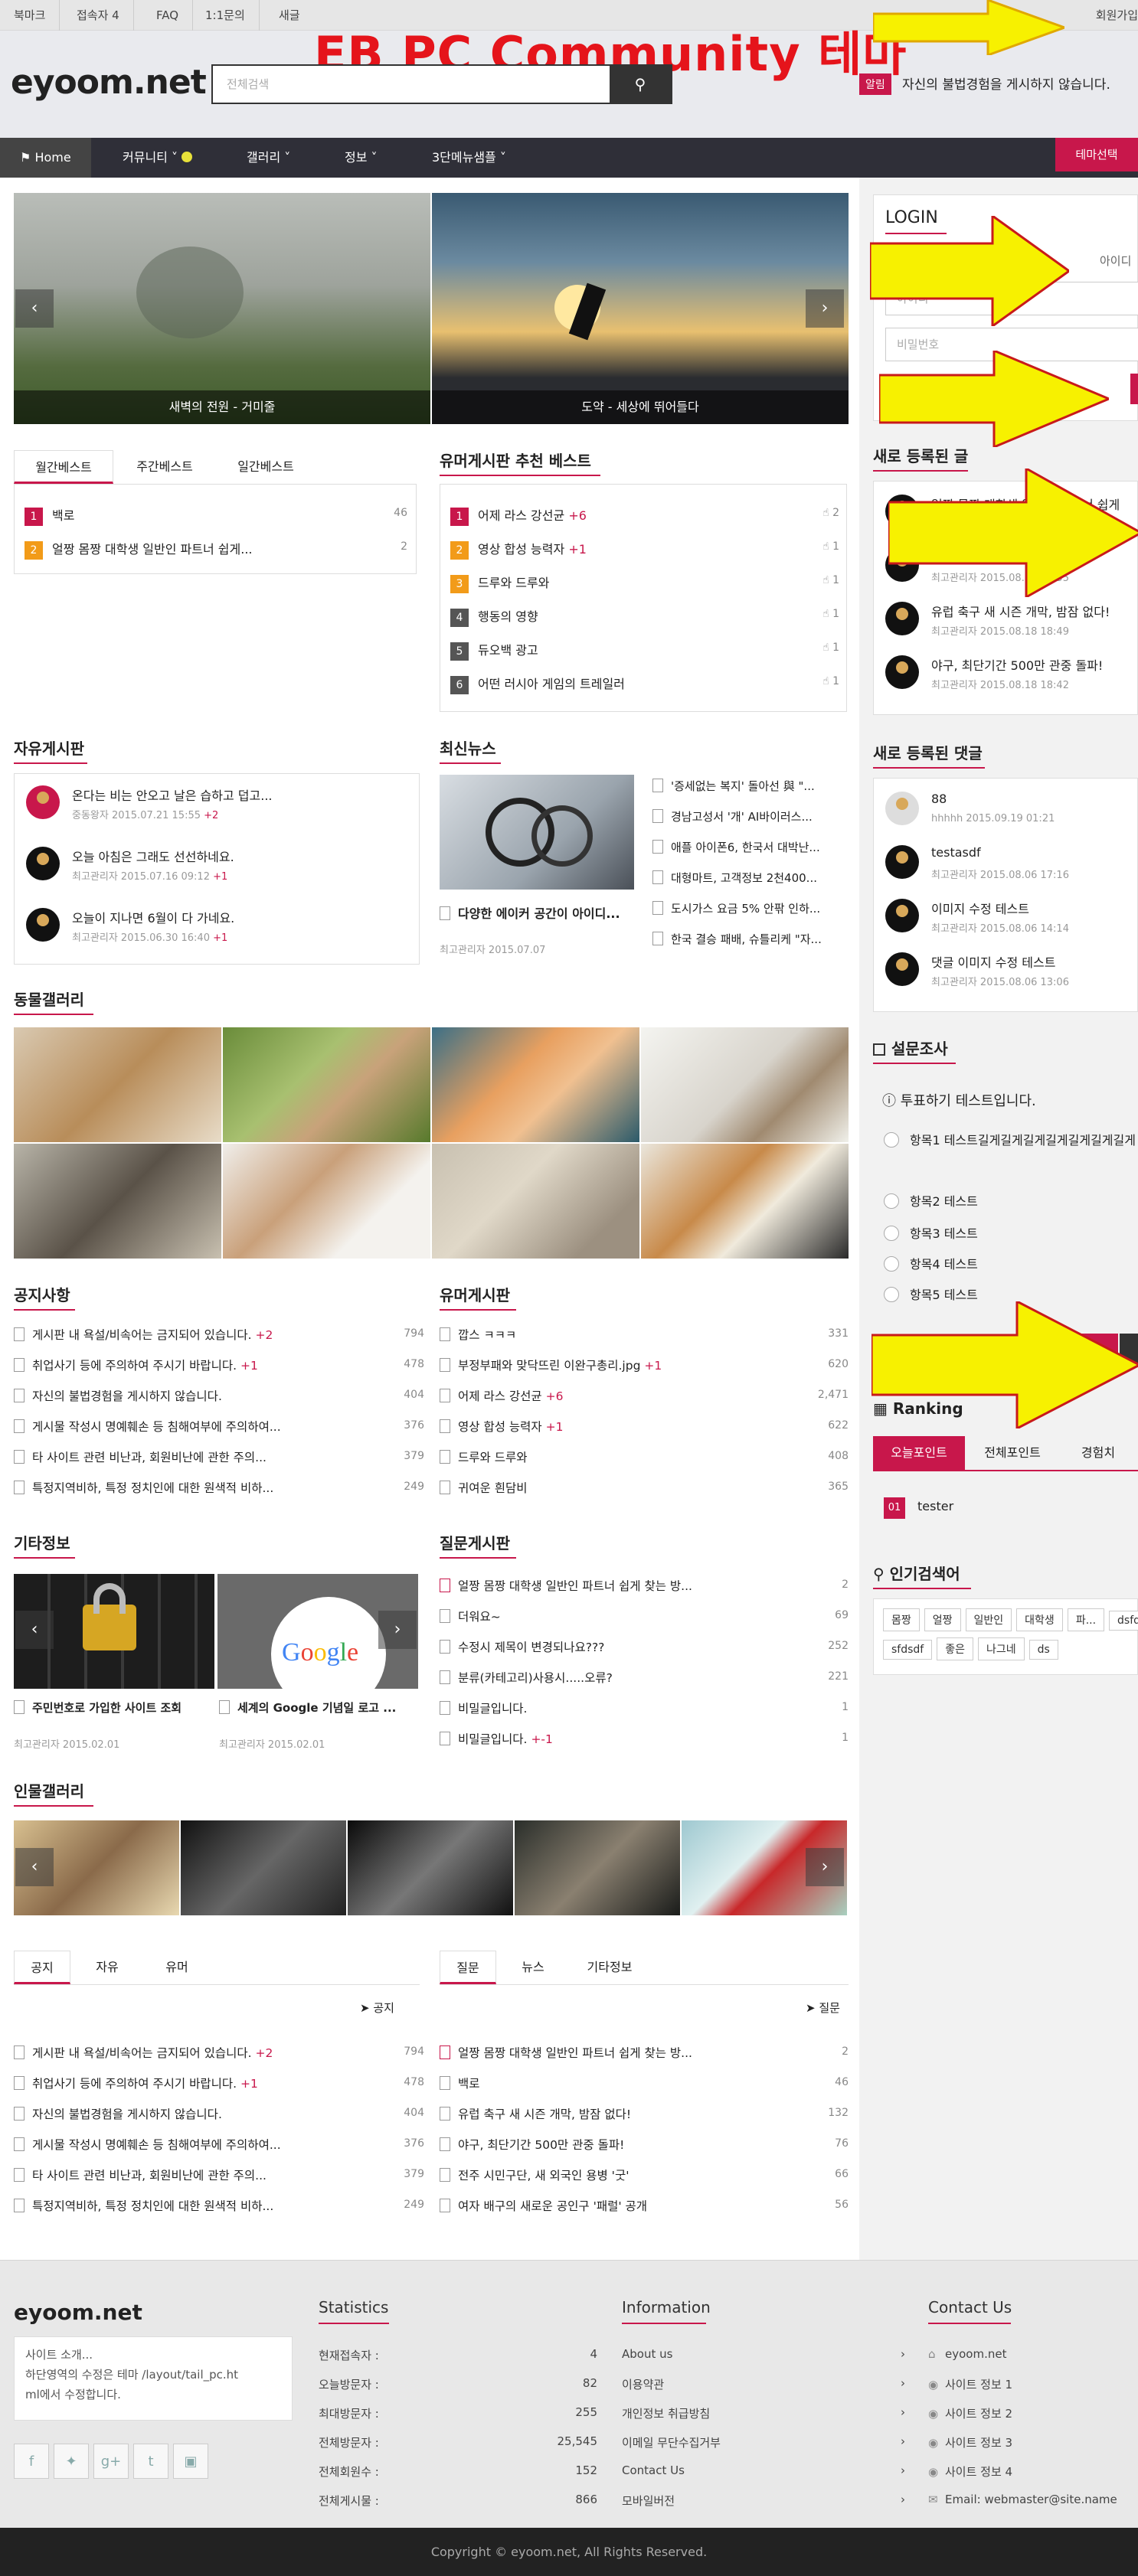 This screenshot has height=2576, width=1138. What do you see at coordinates (225, 15) in the screenshot?
I see `inquiry-link: 1:1문의` at bounding box center [225, 15].